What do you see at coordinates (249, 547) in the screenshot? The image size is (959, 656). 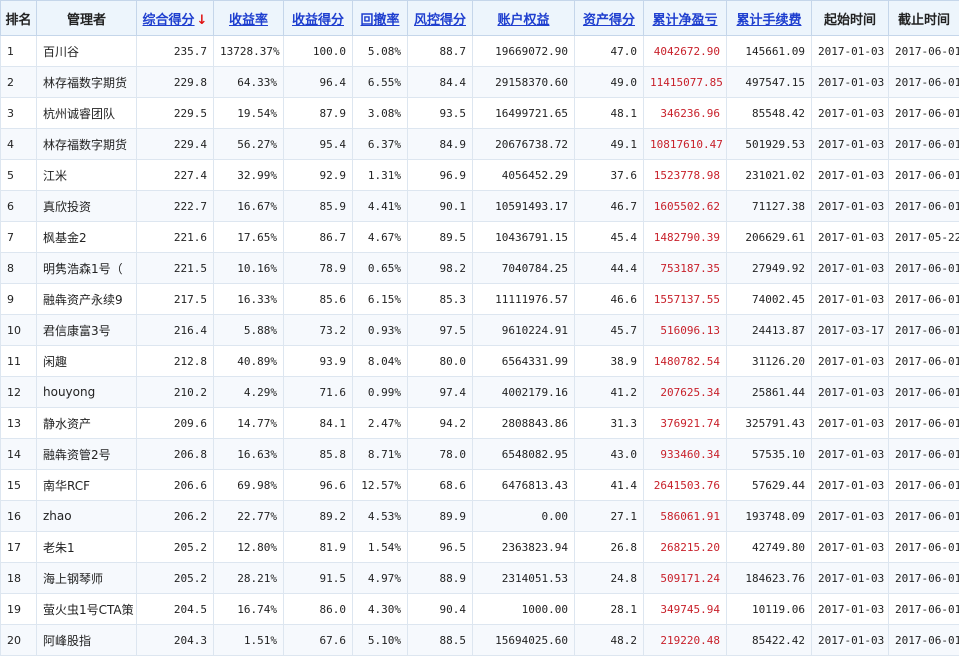 I see `cell-return: 12.80%` at bounding box center [249, 547].